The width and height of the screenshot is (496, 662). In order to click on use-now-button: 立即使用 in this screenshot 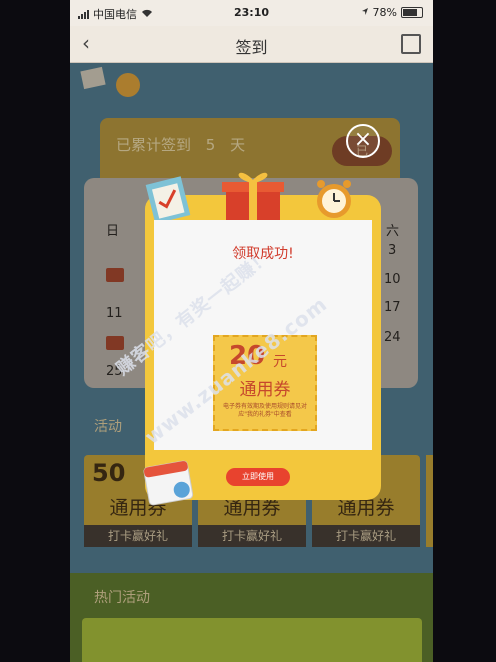, I will do `click(258, 477)`.